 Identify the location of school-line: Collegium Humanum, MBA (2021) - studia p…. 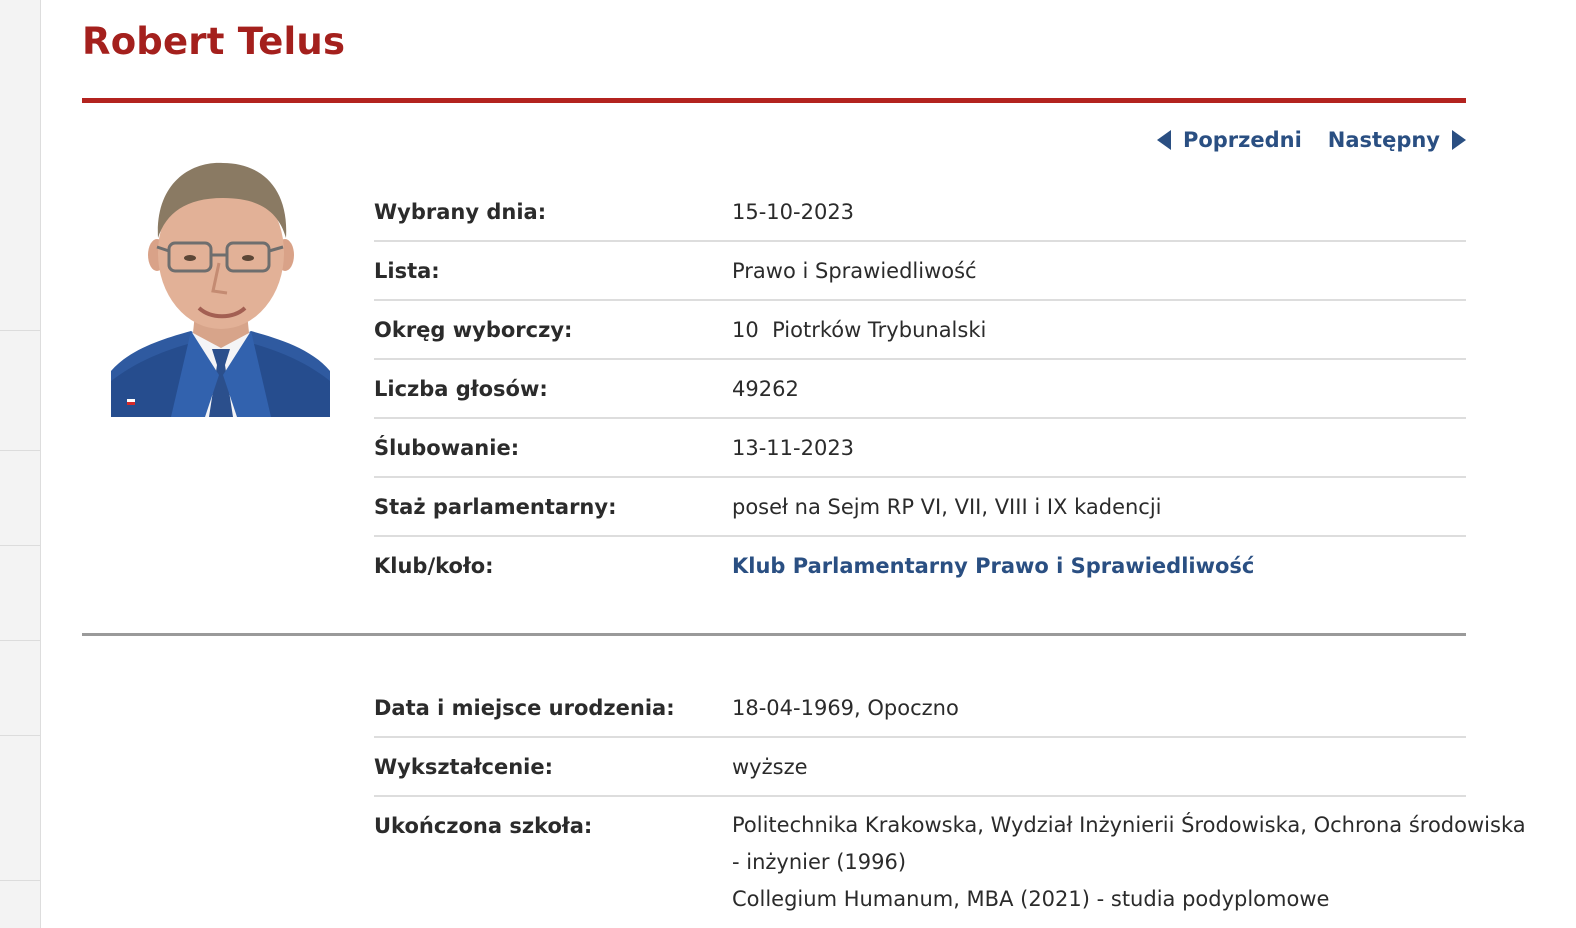
(1031, 899).